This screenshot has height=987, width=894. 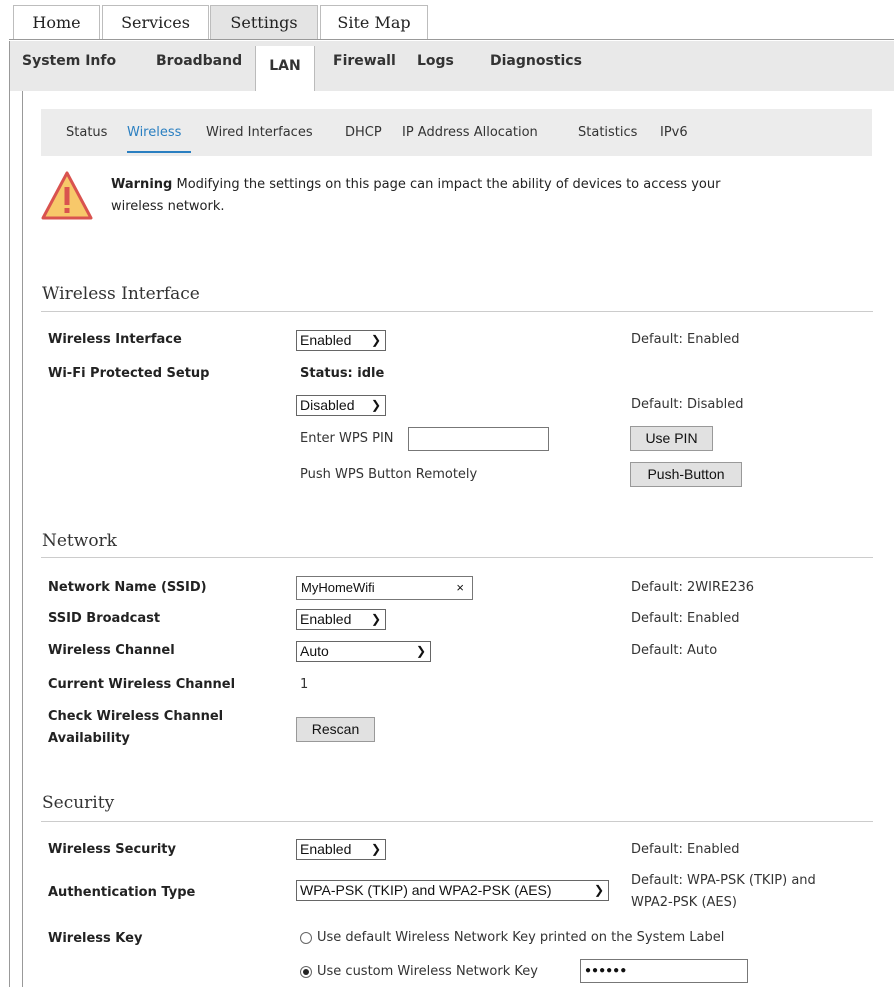 What do you see at coordinates (67, 195) in the screenshot?
I see `warning-triangle-icon` at bounding box center [67, 195].